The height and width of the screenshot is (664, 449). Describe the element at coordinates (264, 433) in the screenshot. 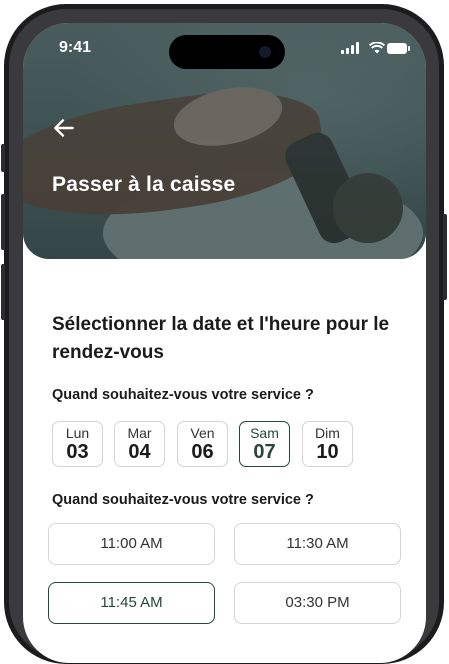

I see `day-name: Sam` at that location.